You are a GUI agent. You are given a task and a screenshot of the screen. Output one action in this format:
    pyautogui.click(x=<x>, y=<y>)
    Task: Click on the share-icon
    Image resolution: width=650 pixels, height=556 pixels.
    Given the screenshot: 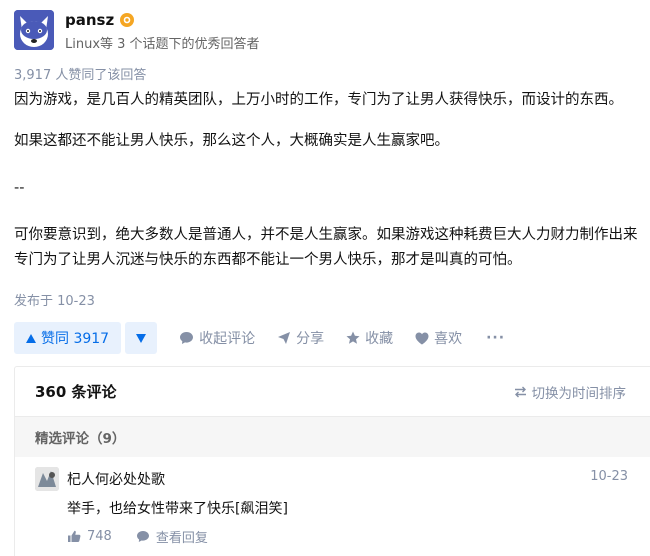 What is the action you would take?
    pyautogui.click(x=284, y=338)
    